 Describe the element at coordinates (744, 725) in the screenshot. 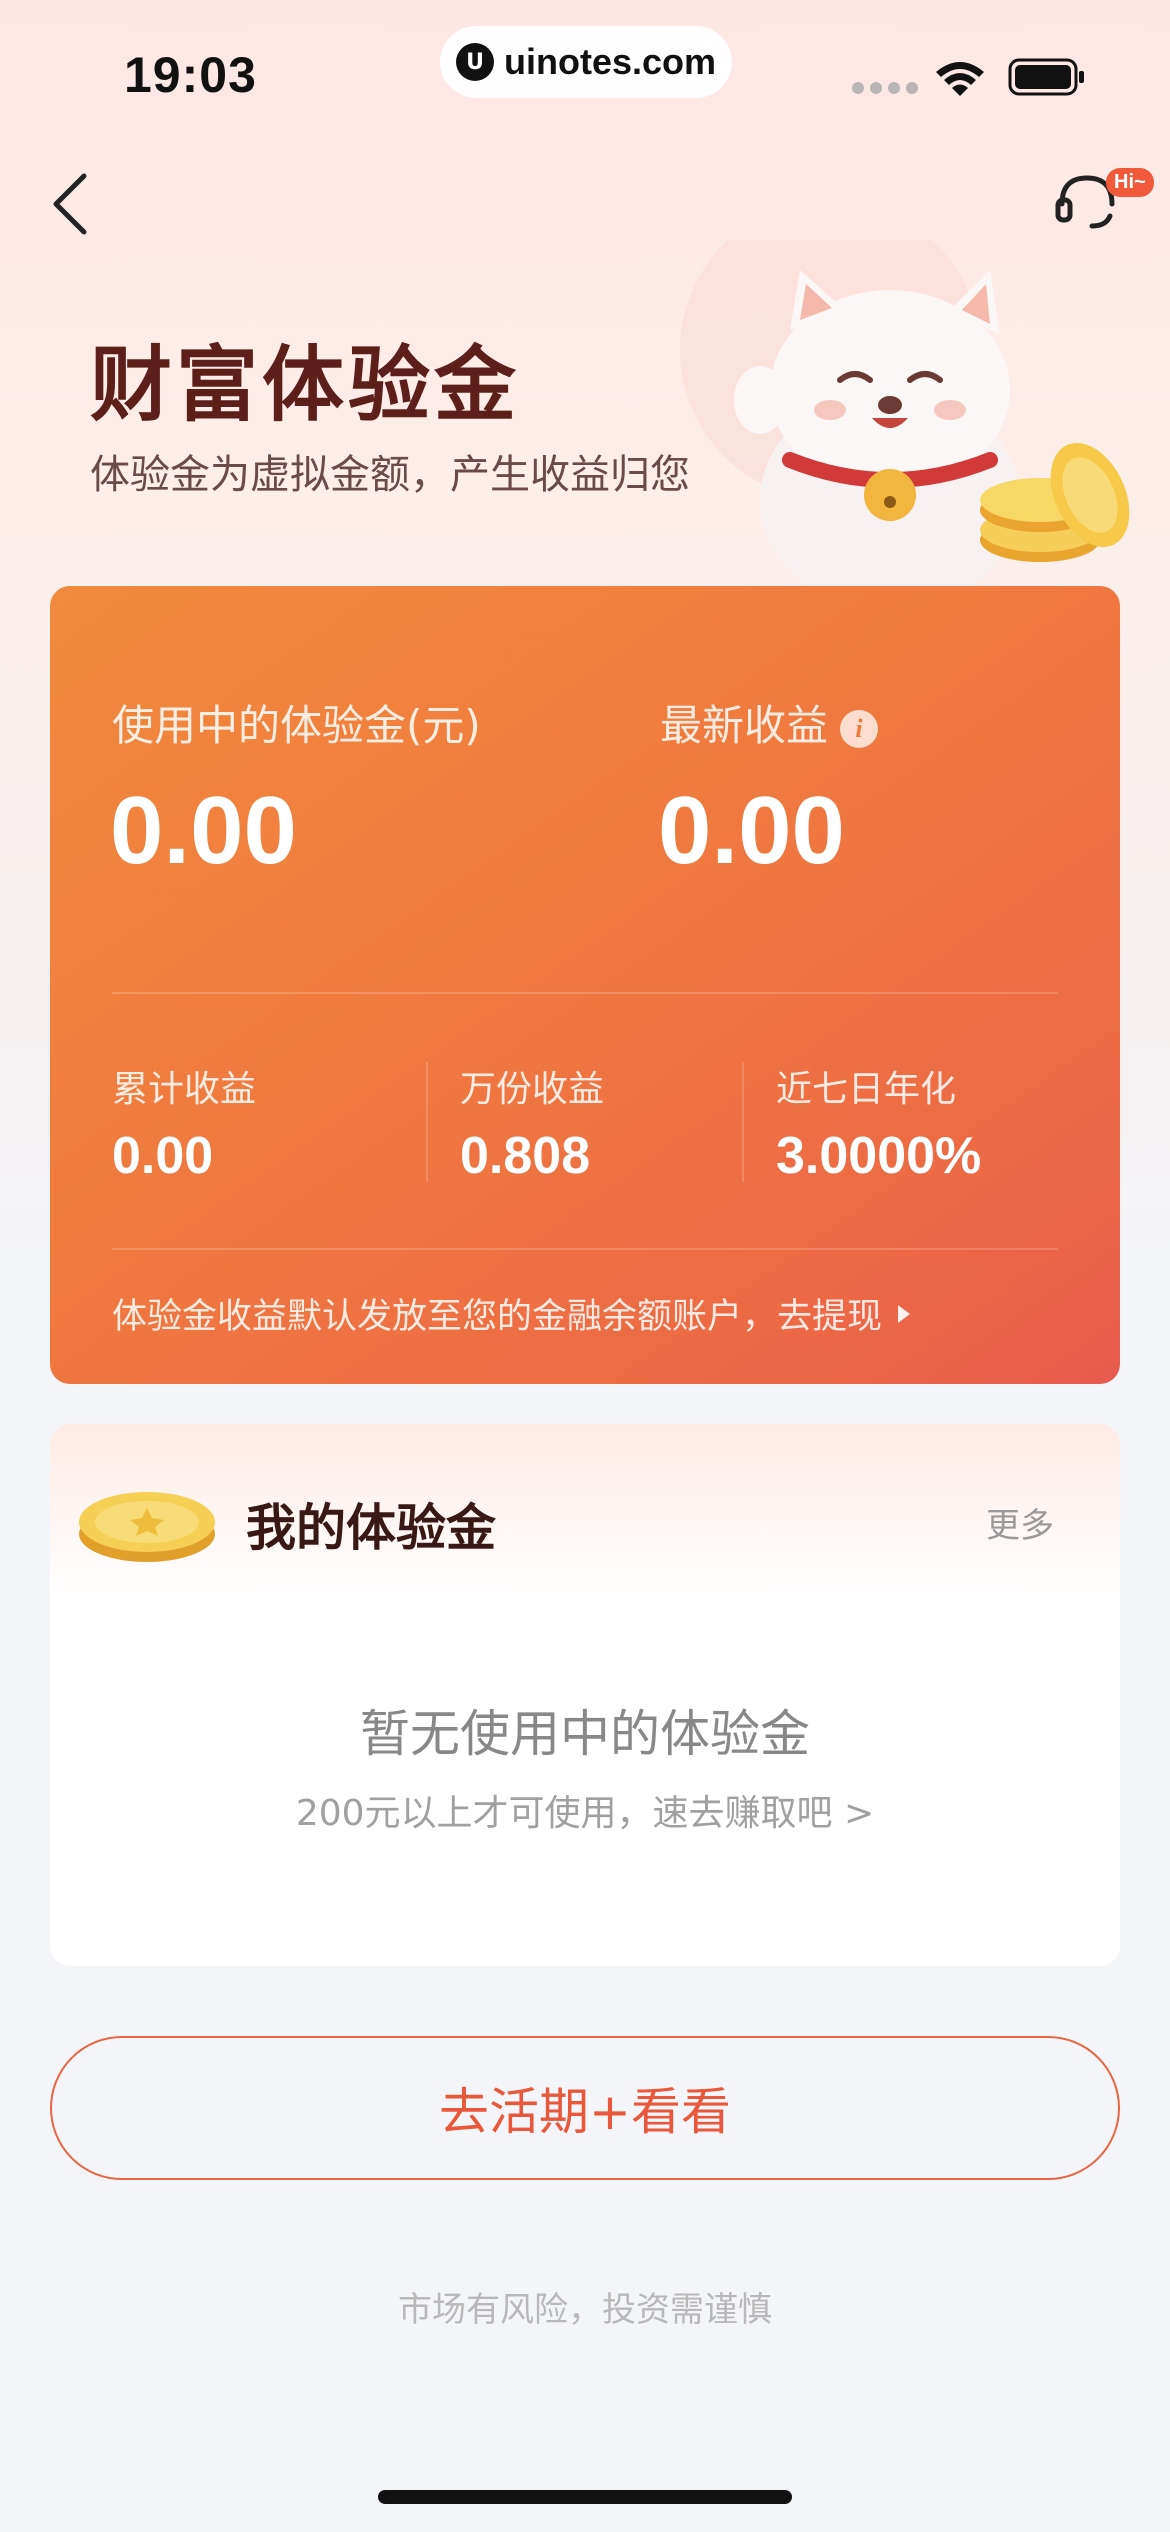

I see `latest-earnings-label-text: 最新收益` at that location.